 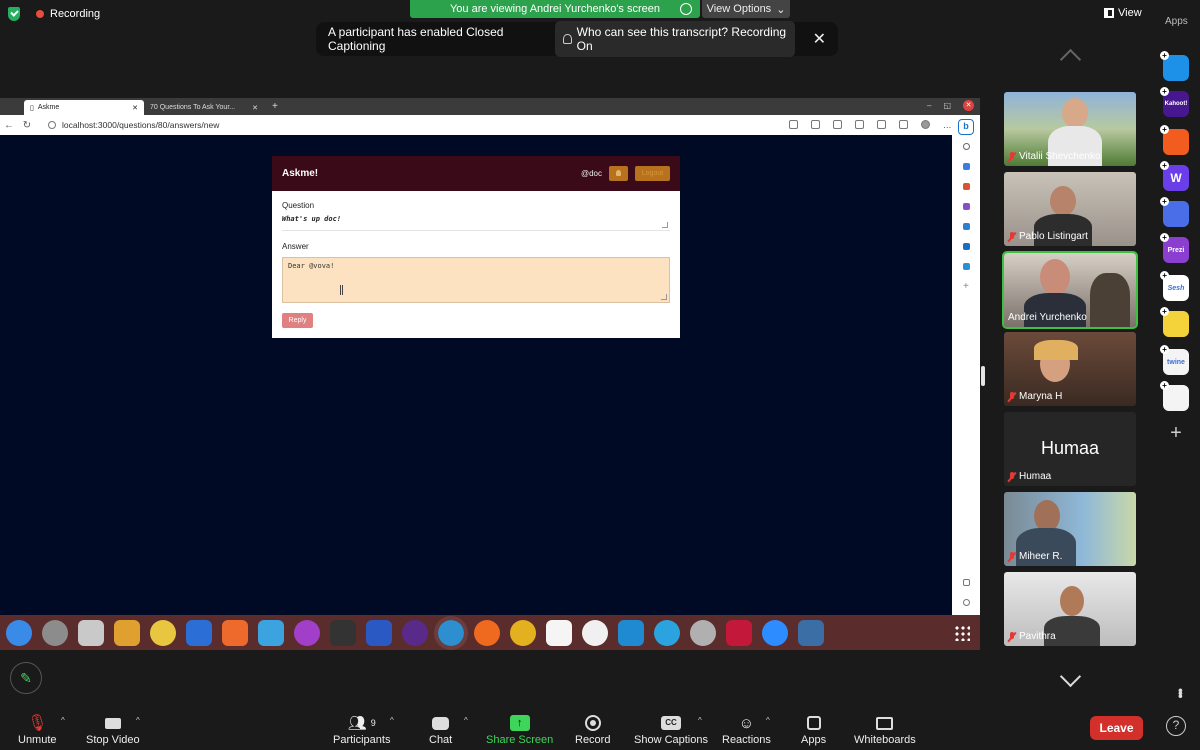 What do you see at coordinates (1176, 433) in the screenshot?
I see `add-app-icon: +` at bounding box center [1176, 433].